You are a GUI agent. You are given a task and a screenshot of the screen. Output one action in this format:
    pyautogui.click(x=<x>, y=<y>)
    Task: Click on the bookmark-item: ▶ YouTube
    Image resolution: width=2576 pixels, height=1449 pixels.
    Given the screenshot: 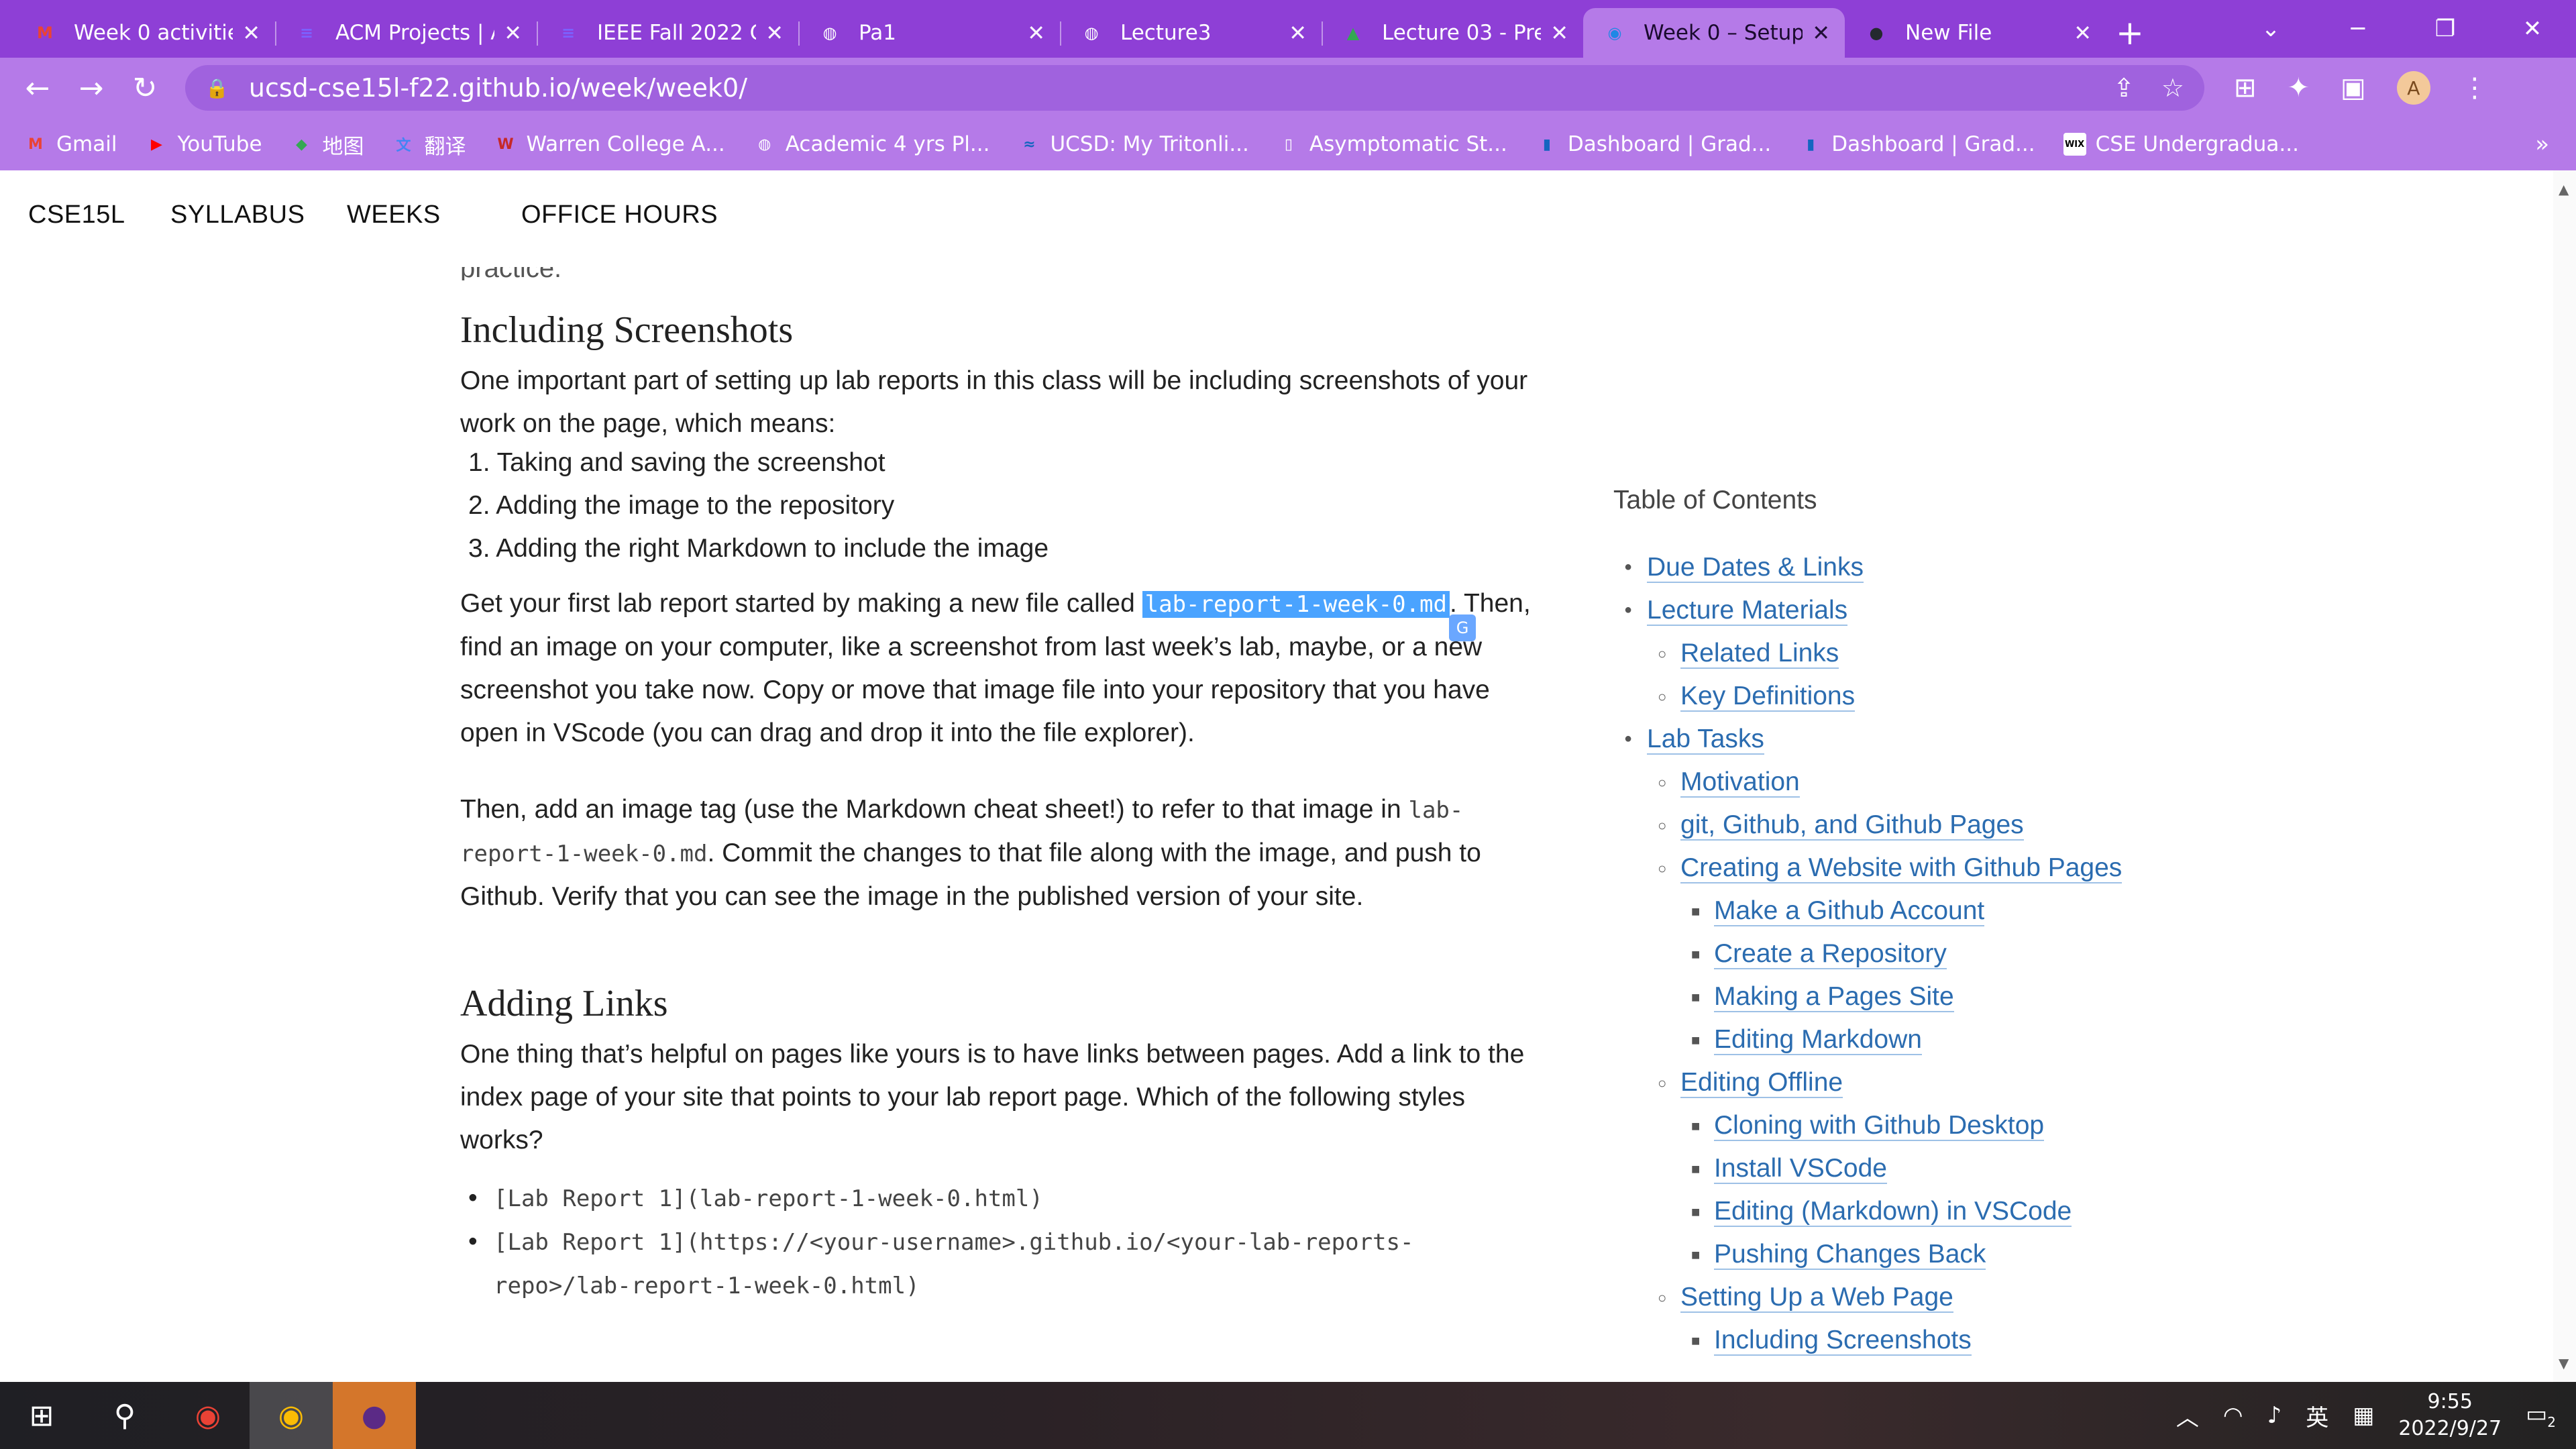 What is the action you would take?
    pyautogui.click(x=203, y=144)
    